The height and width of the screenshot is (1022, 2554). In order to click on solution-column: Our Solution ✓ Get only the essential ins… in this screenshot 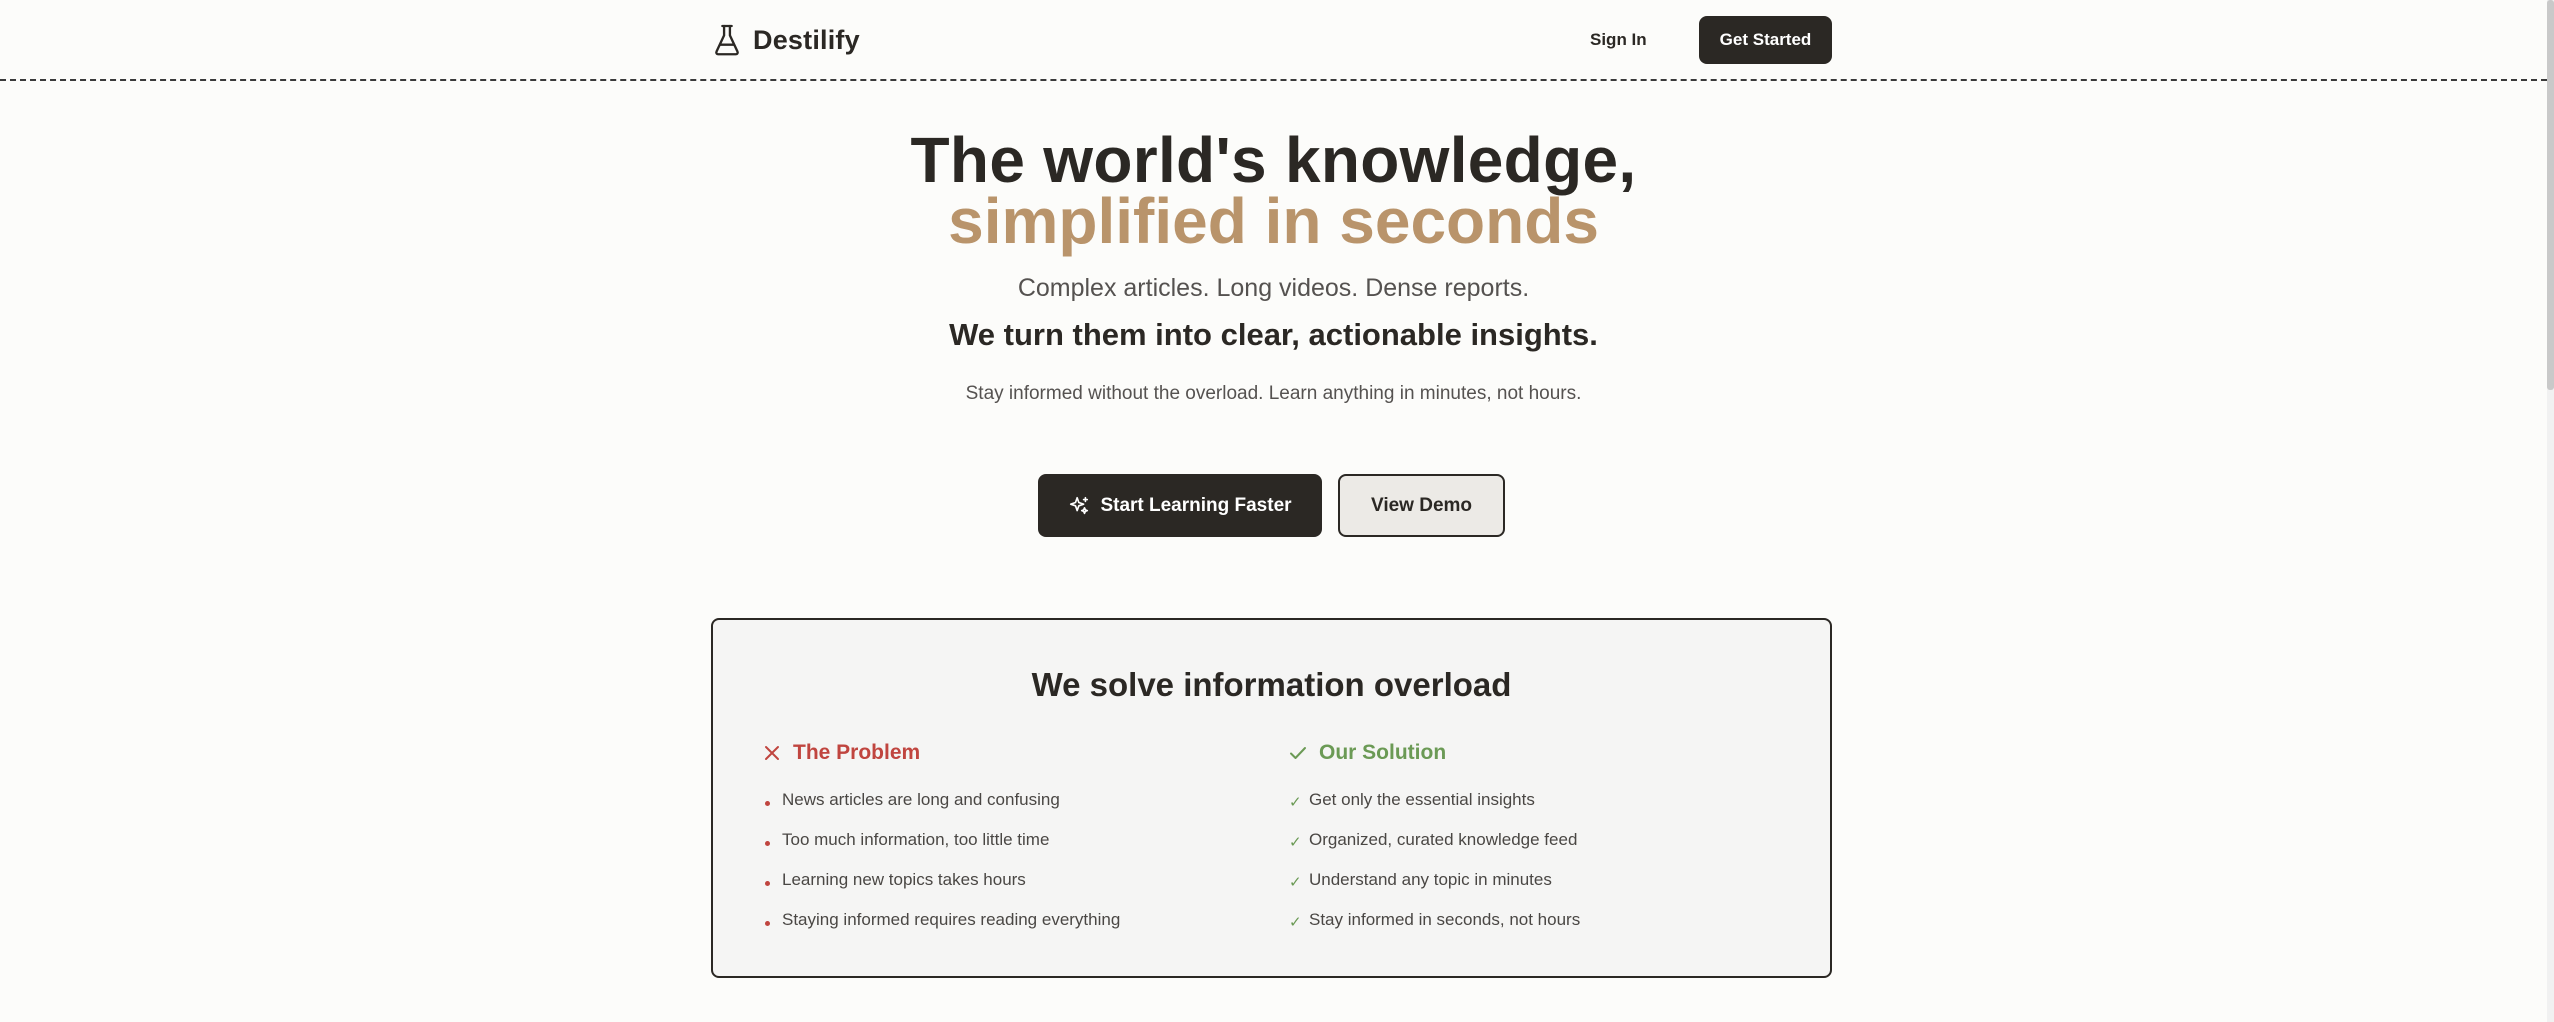, I will do `click(1529, 839)`.